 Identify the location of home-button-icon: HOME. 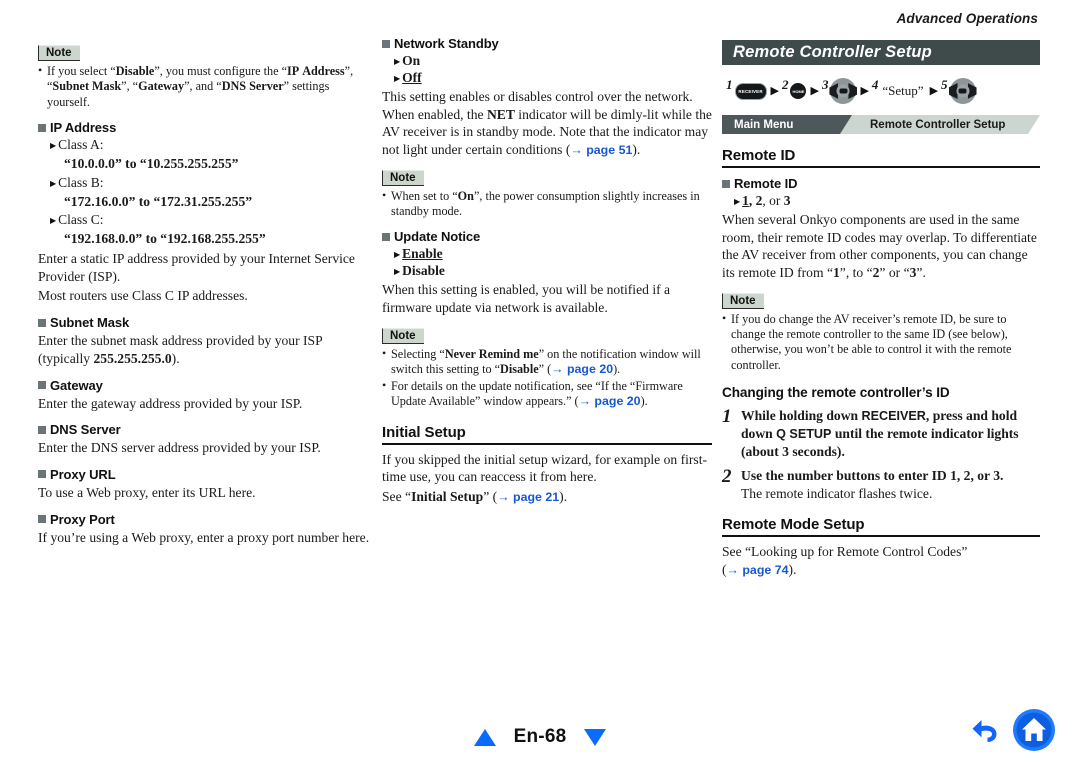
(798, 91).